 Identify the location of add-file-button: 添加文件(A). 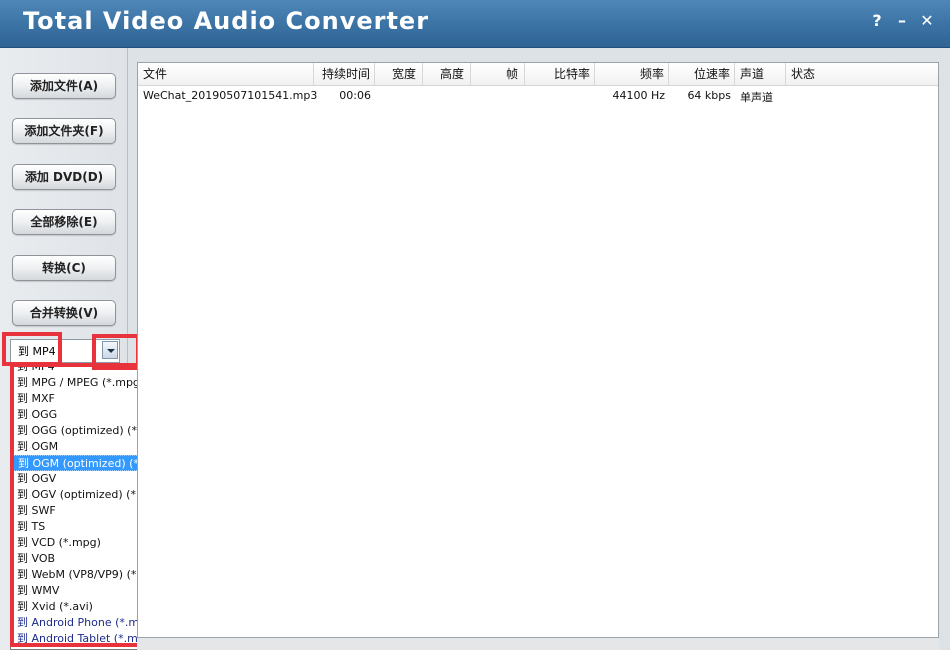
(64, 86).